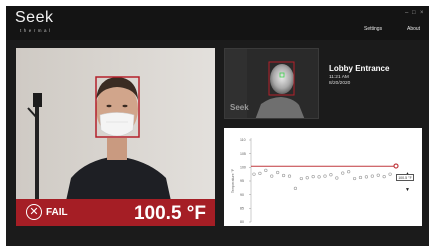  I want to click on minimize-button: –, so click(406, 13).